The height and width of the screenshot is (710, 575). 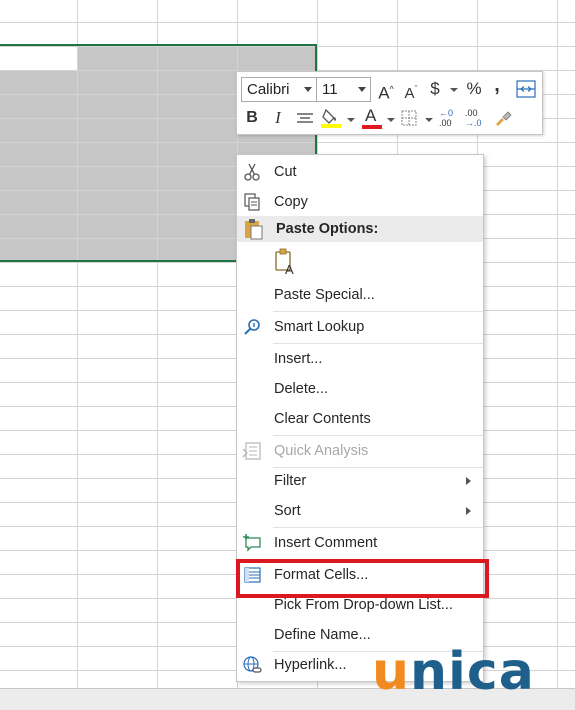 I want to click on decrease-decimal-icon: .00 →.0, so click(x=476, y=119).